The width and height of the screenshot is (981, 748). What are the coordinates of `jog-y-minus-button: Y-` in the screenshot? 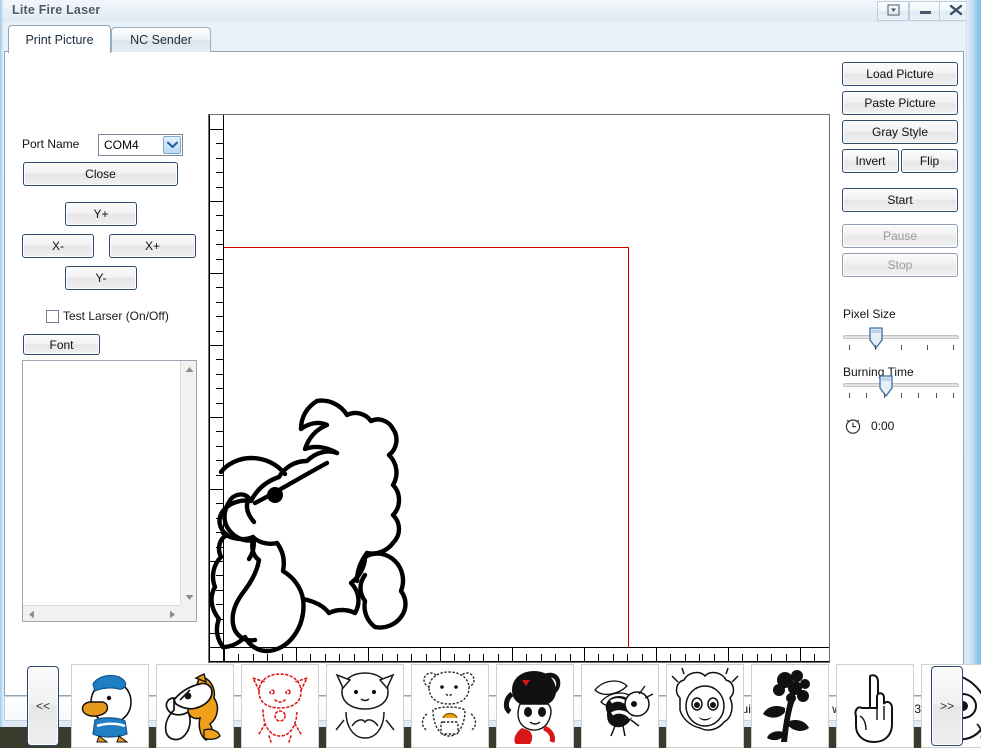 It's located at (101, 278).